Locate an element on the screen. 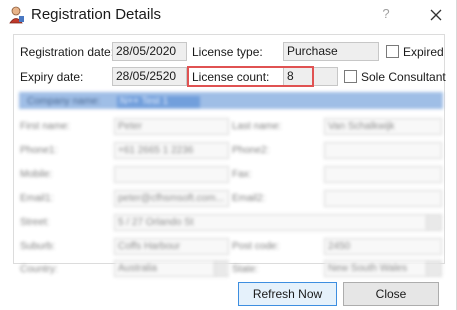 The width and height of the screenshot is (457, 310). mobile-label: Mobile: is located at coordinates (36, 174).